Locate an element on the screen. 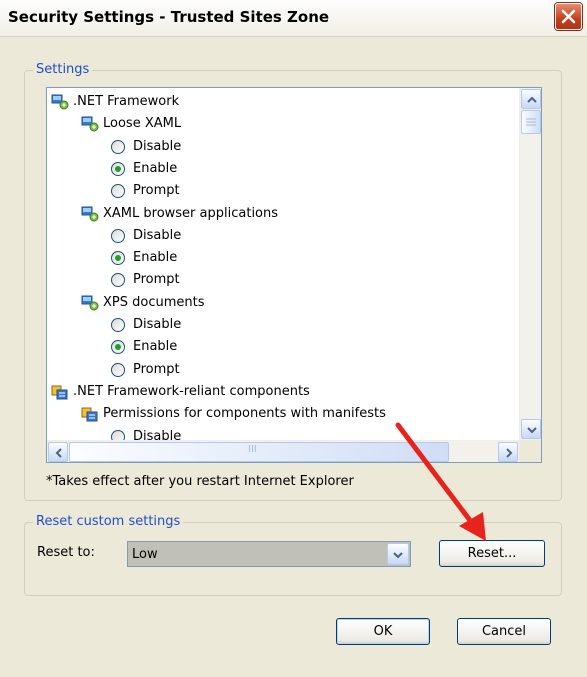 Image resolution: width=587 pixels, height=677 pixels. chevron-left-icon is located at coordinates (58, 453).